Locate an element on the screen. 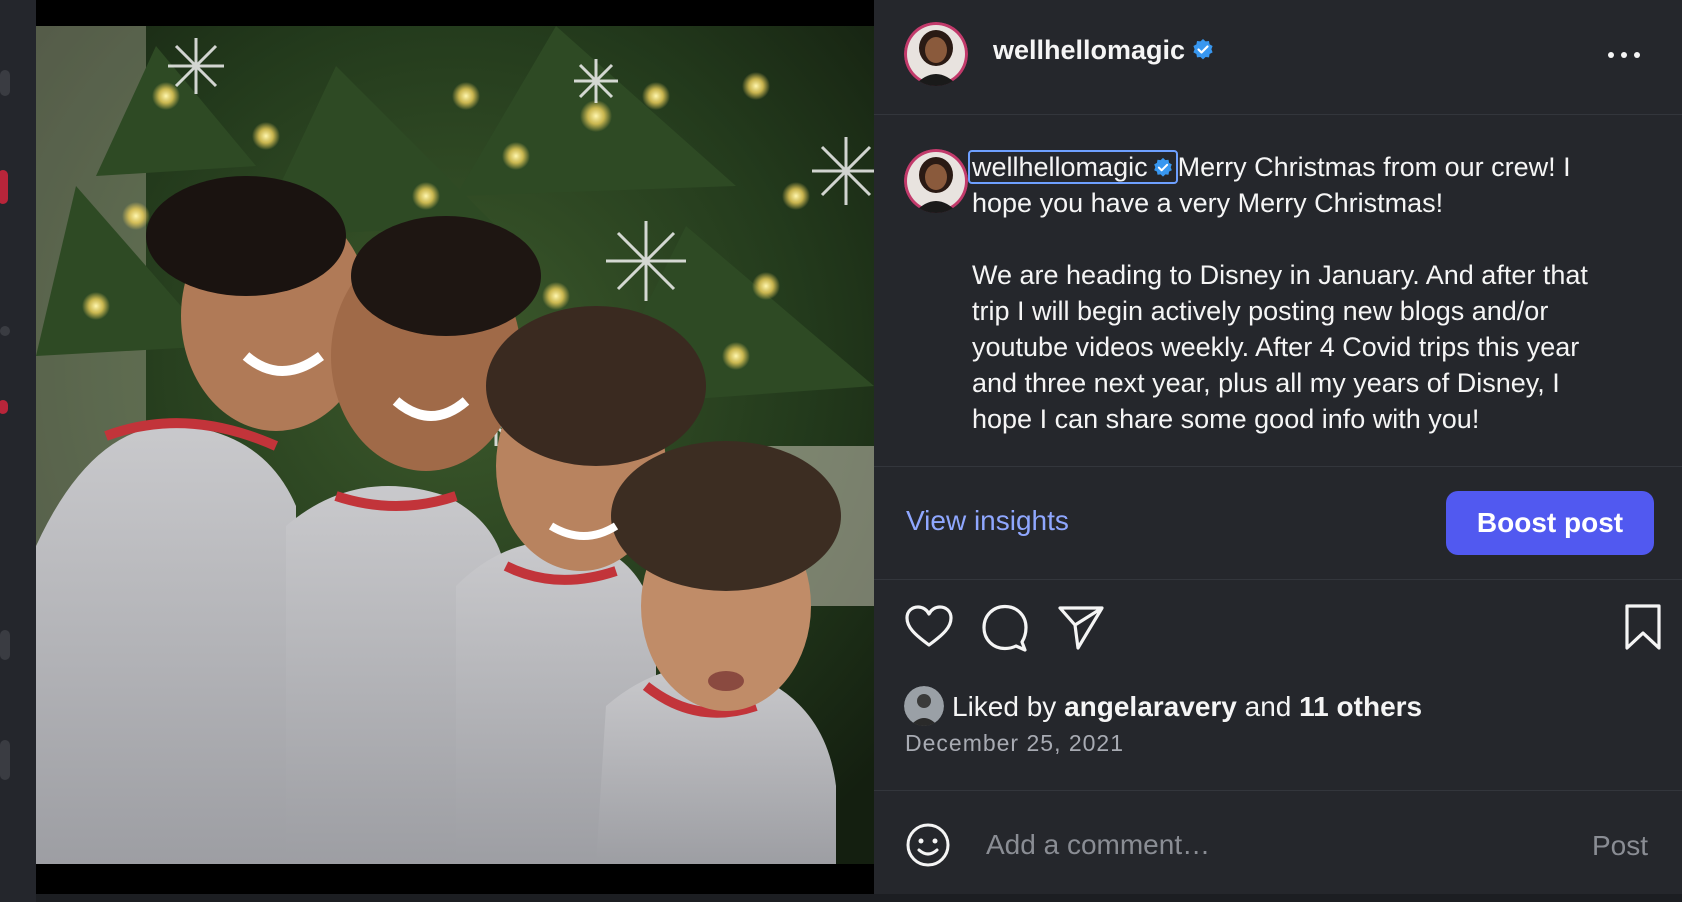 The height and width of the screenshot is (902, 1682). background-sidebar is located at coordinates (18, 451).